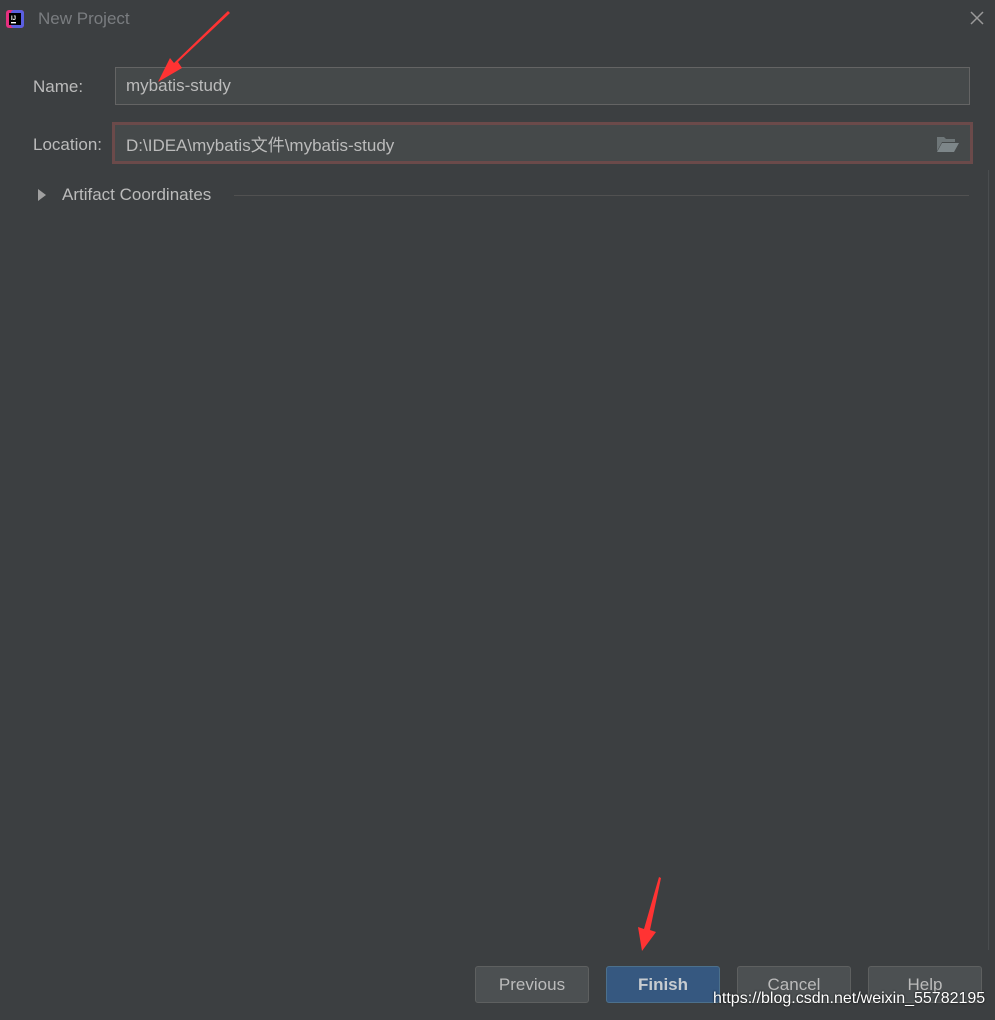 The image size is (995, 1020). What do you see at coordinates (988, 560) in the screenshot?
I see `scrollbar-track` at bounding box center [988, 560].